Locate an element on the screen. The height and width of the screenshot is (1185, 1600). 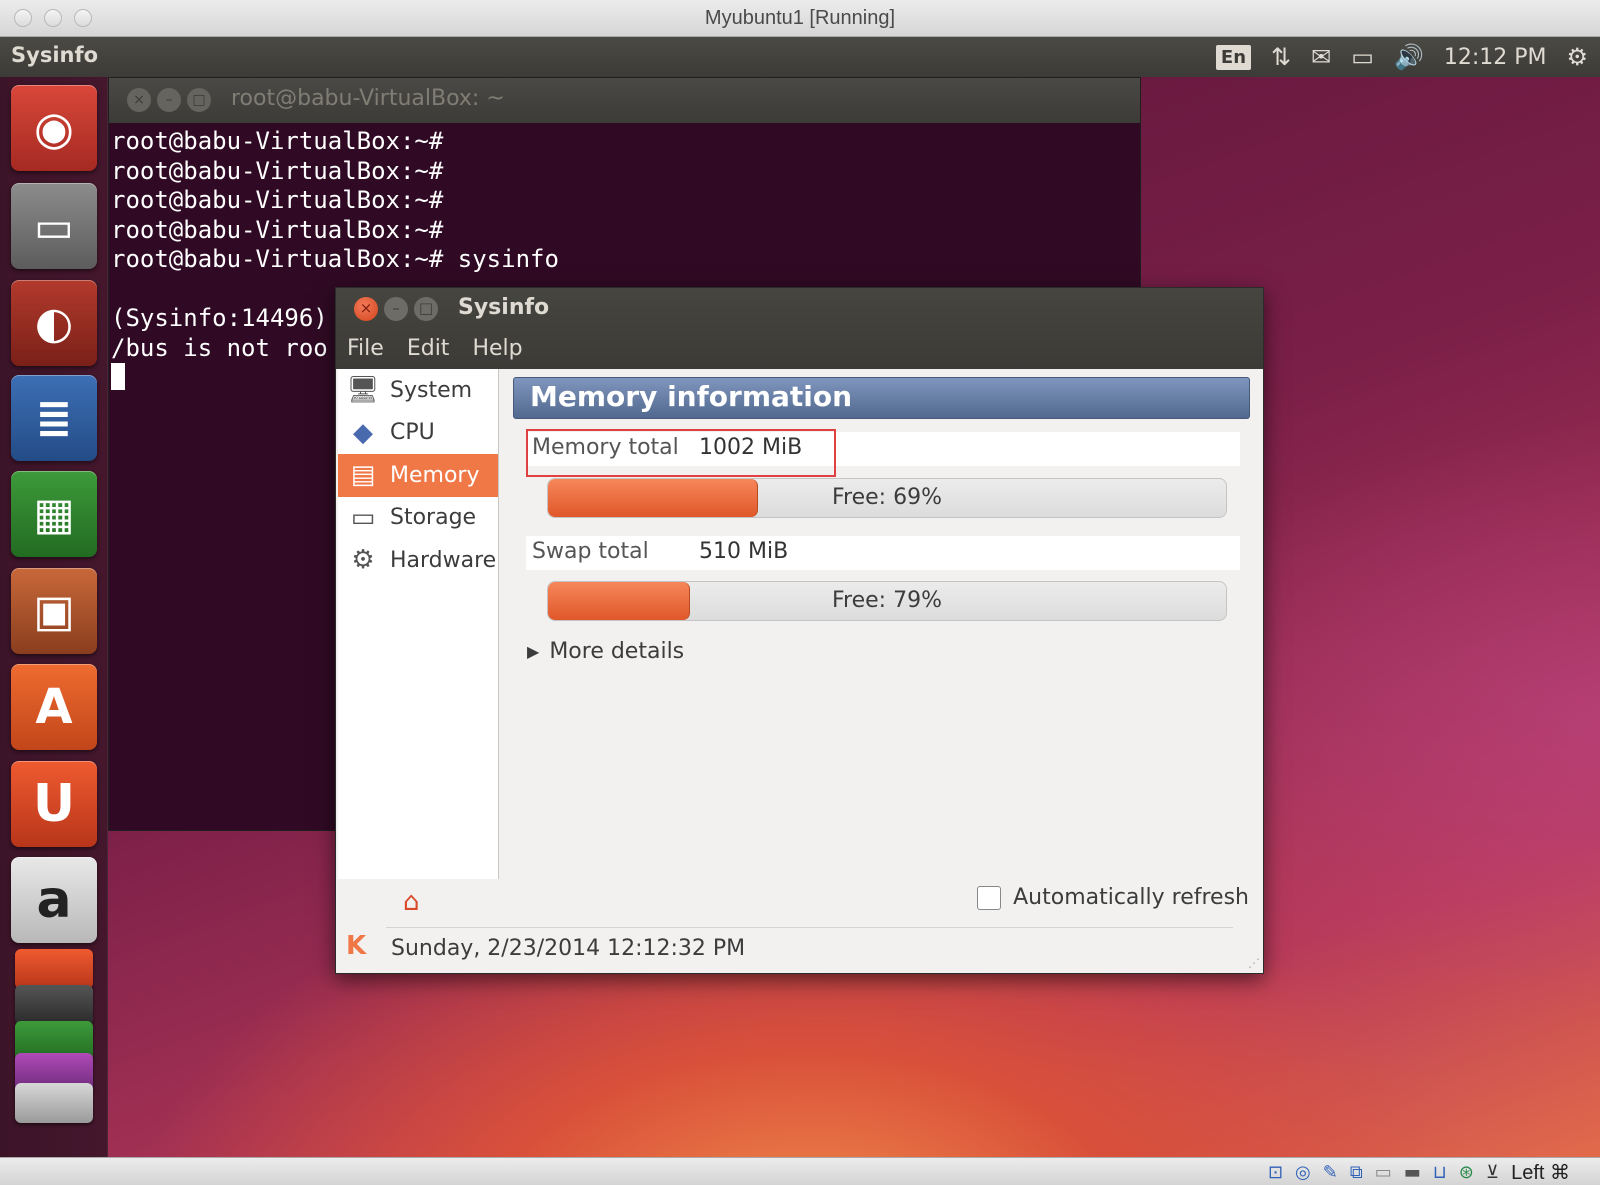
amazon-icon: a is located at coordinates (54, 900).